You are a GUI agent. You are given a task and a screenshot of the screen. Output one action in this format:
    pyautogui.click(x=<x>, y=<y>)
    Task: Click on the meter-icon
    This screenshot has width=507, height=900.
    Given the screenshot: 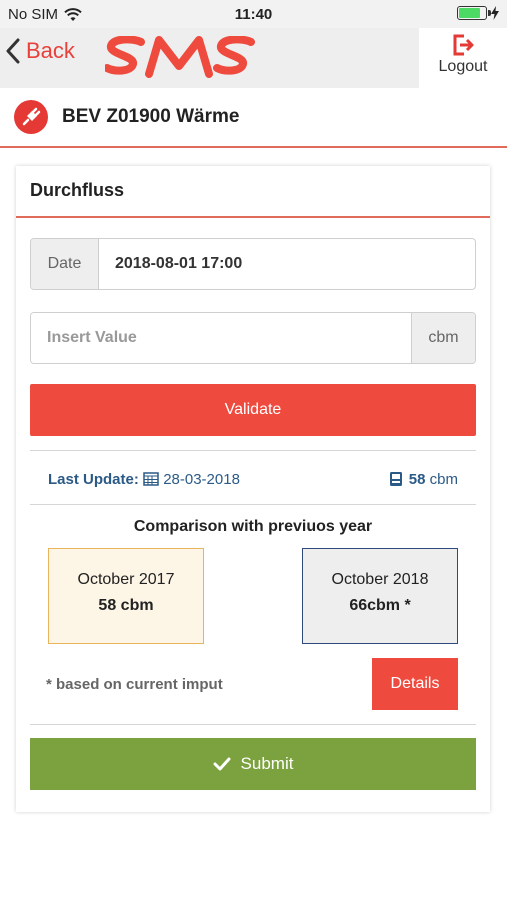 What is the action you would take?
    pyautogui.click(x=395, y=479)
    